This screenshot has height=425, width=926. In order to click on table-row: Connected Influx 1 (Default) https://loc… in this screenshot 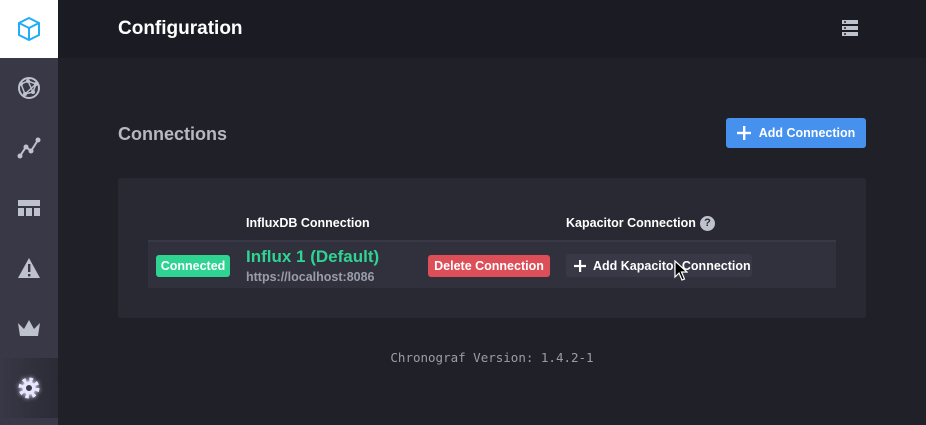, I will do `click(492, 264)`.